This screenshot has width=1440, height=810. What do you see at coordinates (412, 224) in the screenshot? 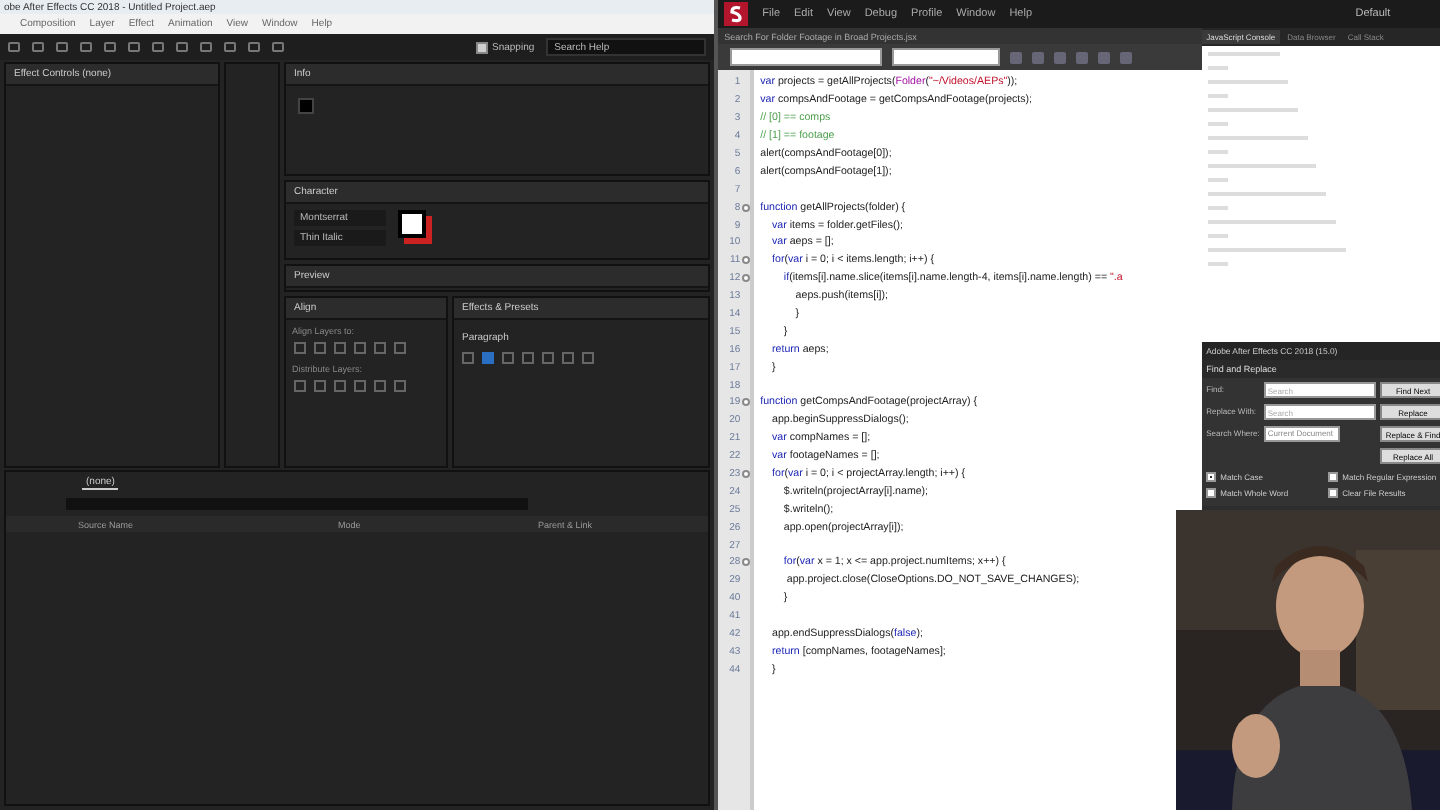
I see `fill-stroke-icon` at bounding box center [412, 224].